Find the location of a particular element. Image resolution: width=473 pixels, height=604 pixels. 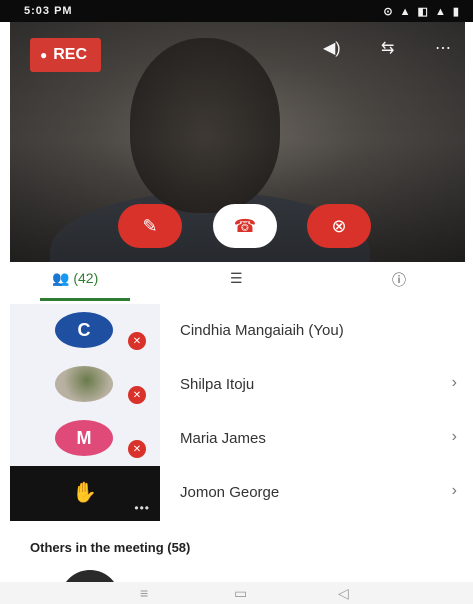

chat-icon: ☰ is located at coordinates (236, 278).